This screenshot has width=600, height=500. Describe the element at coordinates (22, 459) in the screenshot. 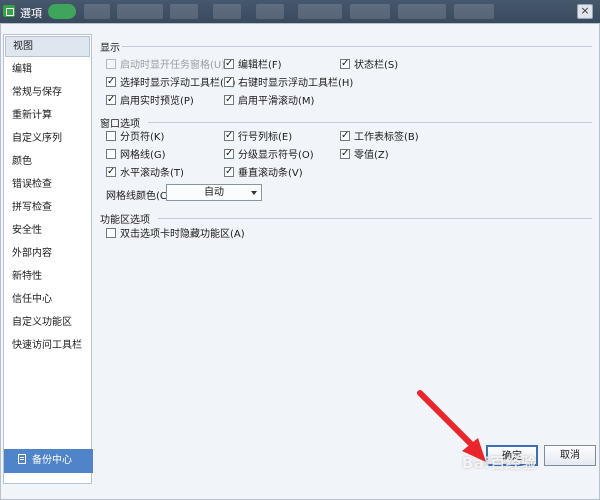

I see `document-icon` at that location.